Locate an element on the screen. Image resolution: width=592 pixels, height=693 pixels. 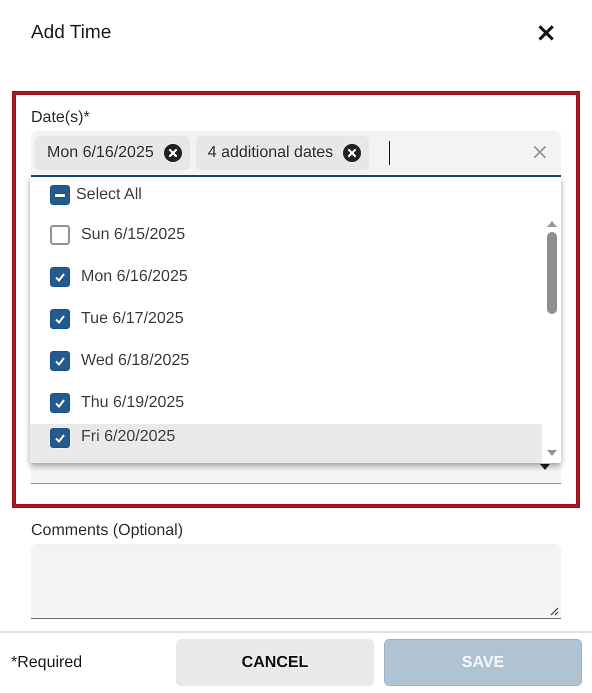
option-label: Sun 6/15/2025 is located at coordinates (133, 235).